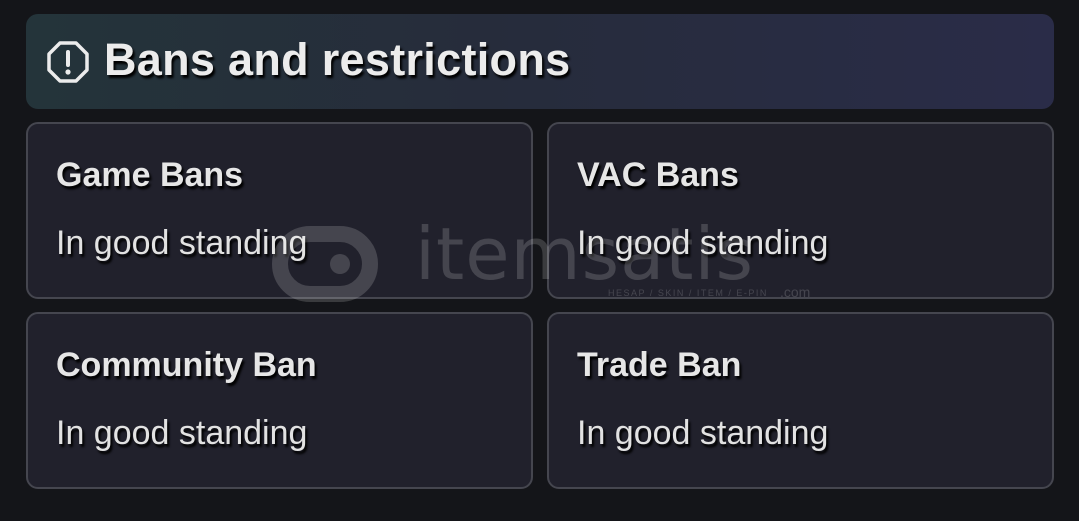 The image size is (1079, 521). Describe the element at coordinates (337, 59) in the screenshot. I see `section-title: Bans and restrictions` at that location.